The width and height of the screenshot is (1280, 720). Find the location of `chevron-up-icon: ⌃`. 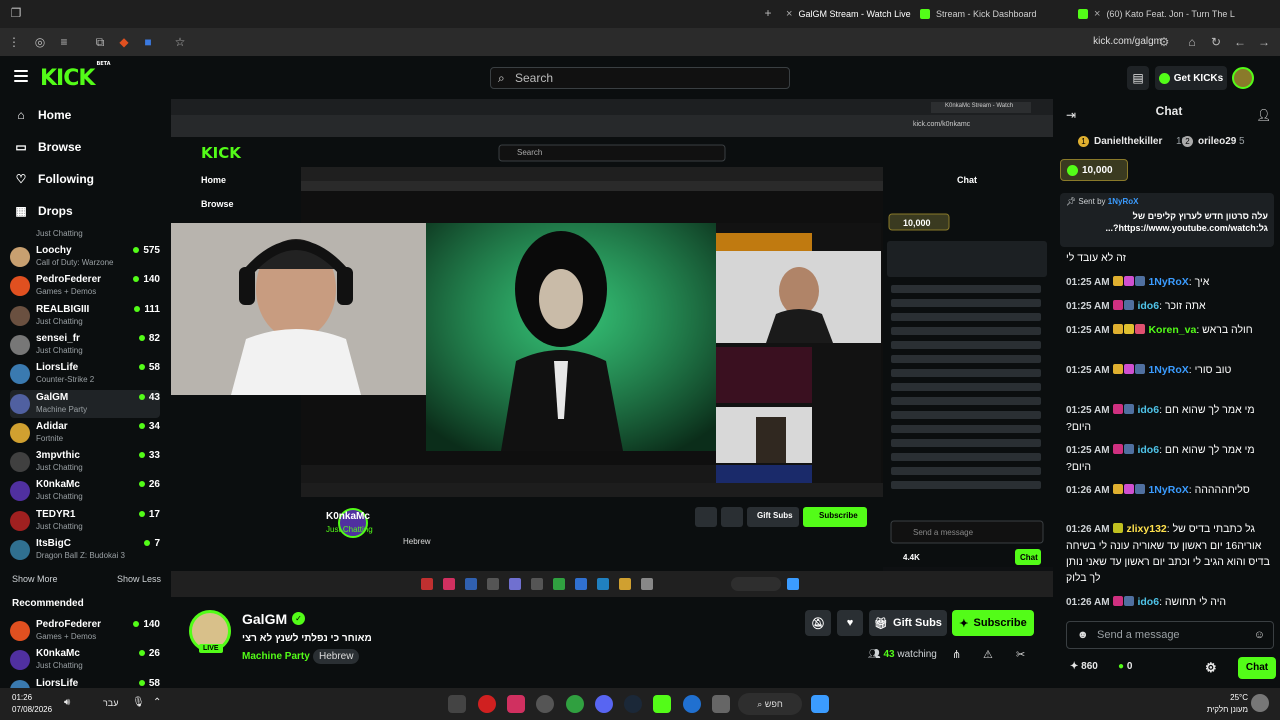

chevron-up-icon: ⌃ is located at coordinates (157, 702).